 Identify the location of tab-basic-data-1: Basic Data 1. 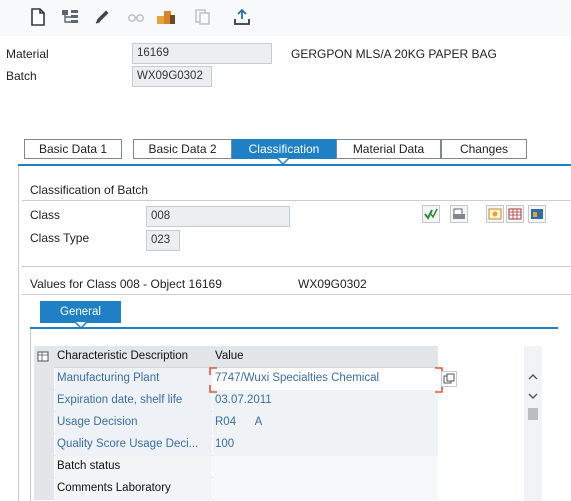
(73, 149).